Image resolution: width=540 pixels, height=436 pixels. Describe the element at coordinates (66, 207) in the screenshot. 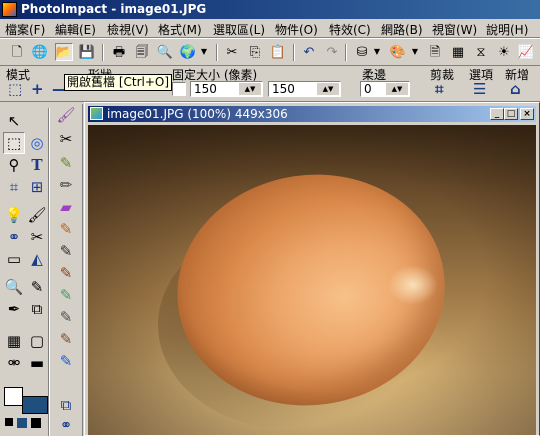

I see `crayon-tool-icon: ▰` at that location.